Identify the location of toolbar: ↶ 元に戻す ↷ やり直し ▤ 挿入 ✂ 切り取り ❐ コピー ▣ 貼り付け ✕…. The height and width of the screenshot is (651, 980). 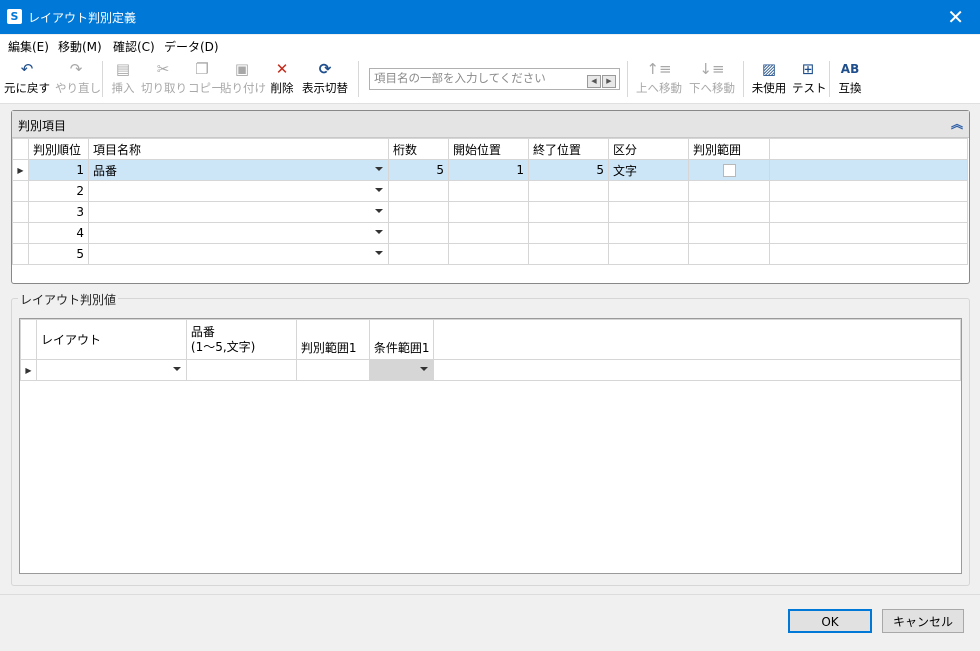
(490, 79).